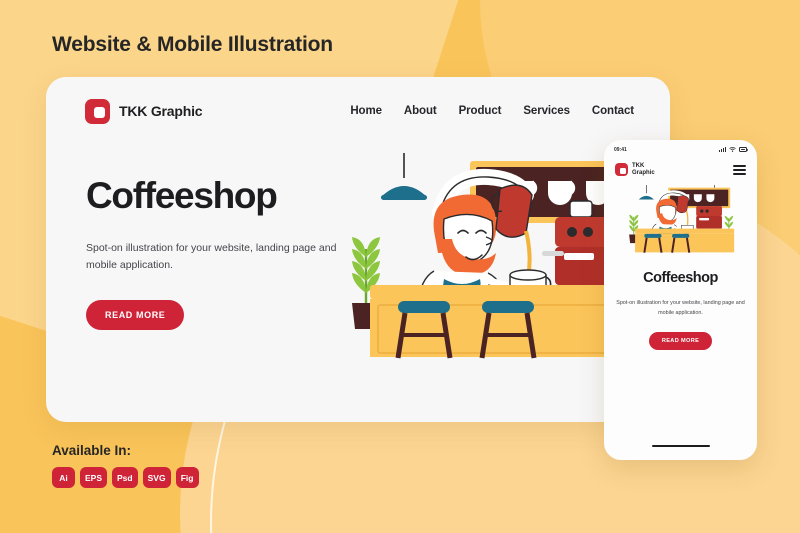  I want to click on phone-navbar: TKK Graphic, so click(680, 168).